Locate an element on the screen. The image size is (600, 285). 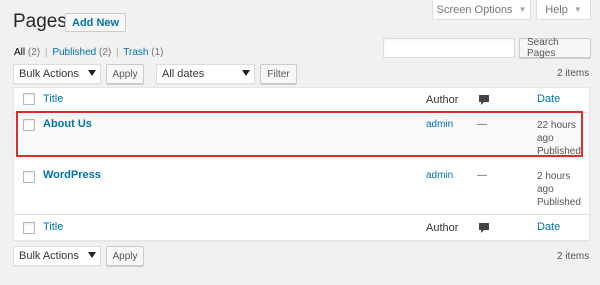
date-cell: 2 hours ago Published is located at coordinates (562, 189).